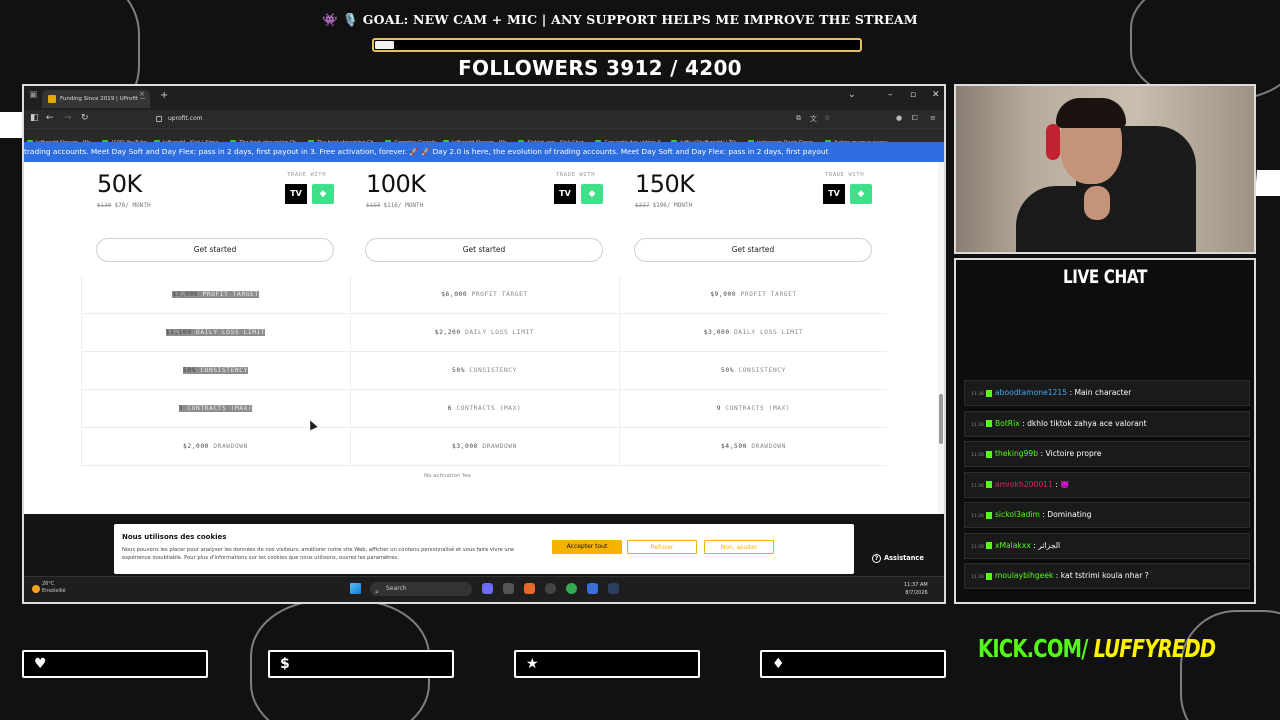 The image size is (1280, 720). What do you see at coordinates (185, 118) in the screenshot?
I see `url-text: uprofit.com` at bounding box center [185, 118].